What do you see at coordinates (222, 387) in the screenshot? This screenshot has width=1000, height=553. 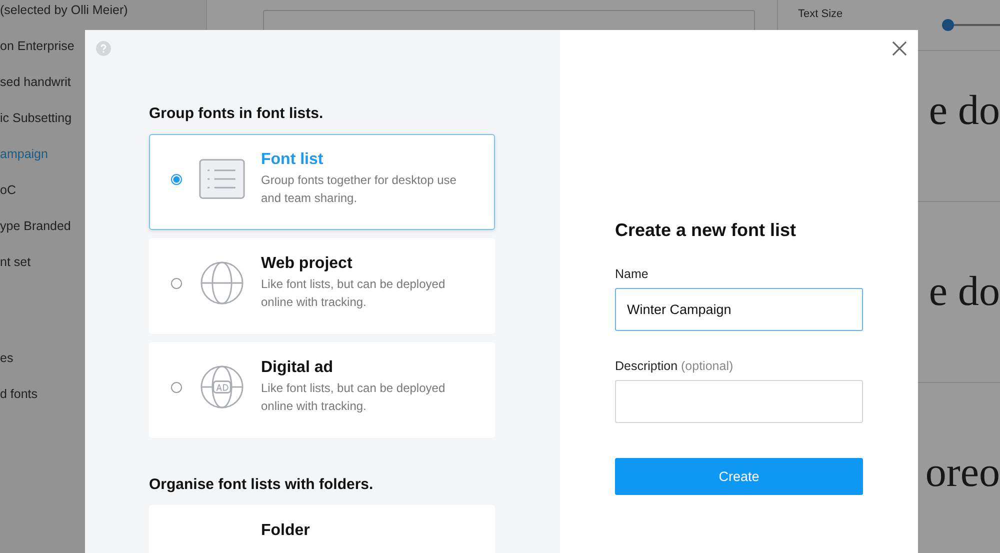 I see `globe-ad-icon` at bounding box center [222, 387].